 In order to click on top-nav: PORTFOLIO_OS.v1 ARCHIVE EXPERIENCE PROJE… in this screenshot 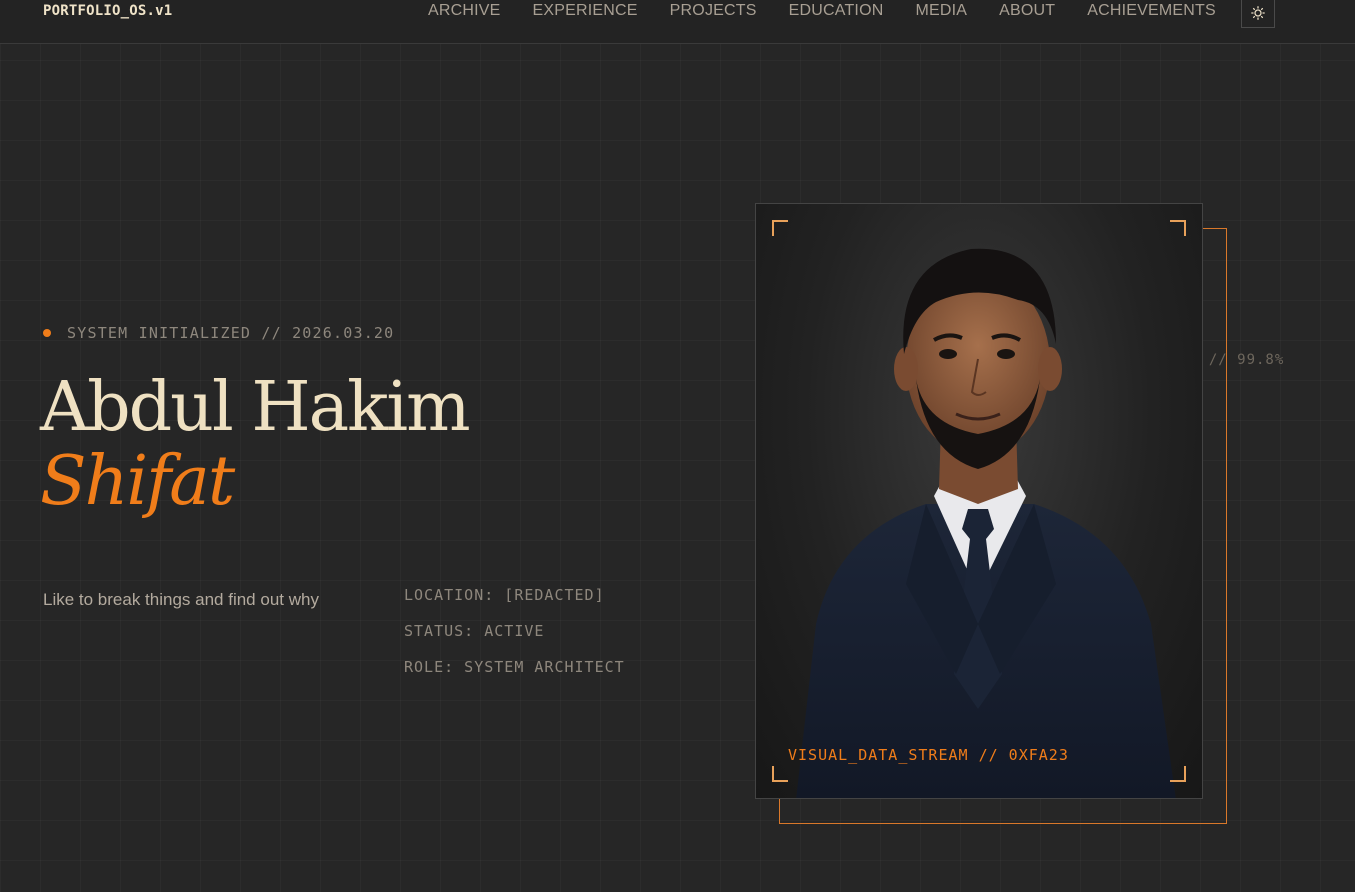, I will do `click(677, 22)`.